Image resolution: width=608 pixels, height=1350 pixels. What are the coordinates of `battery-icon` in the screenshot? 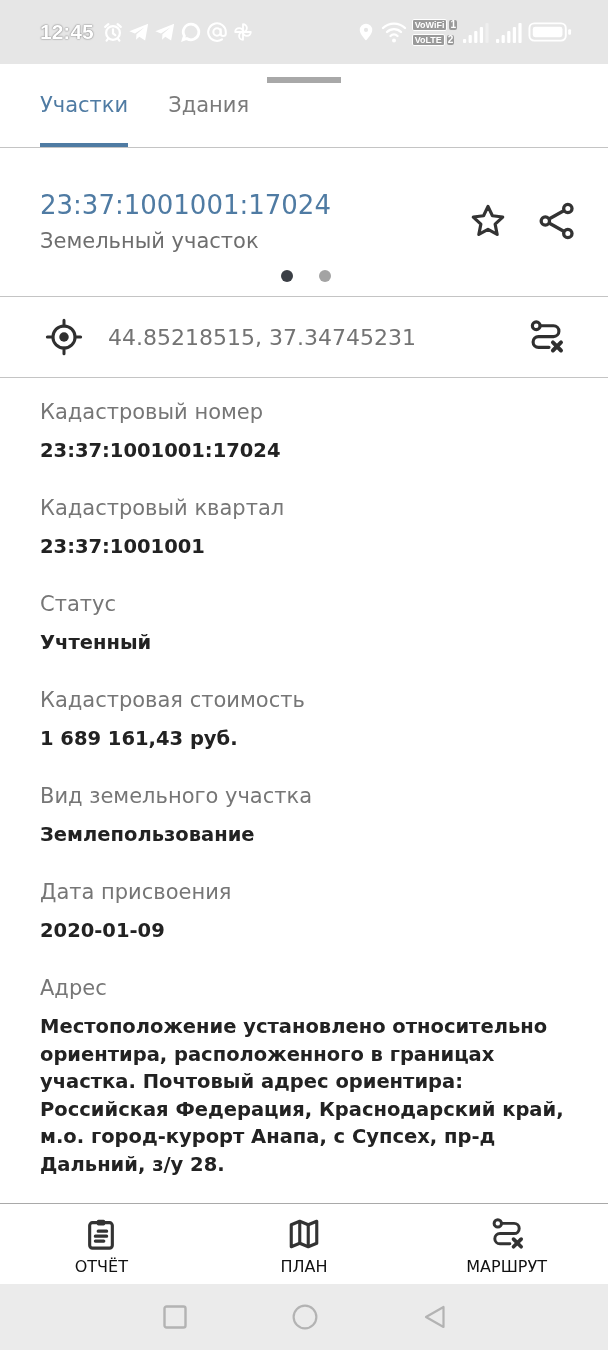 It's located at (550, 32).